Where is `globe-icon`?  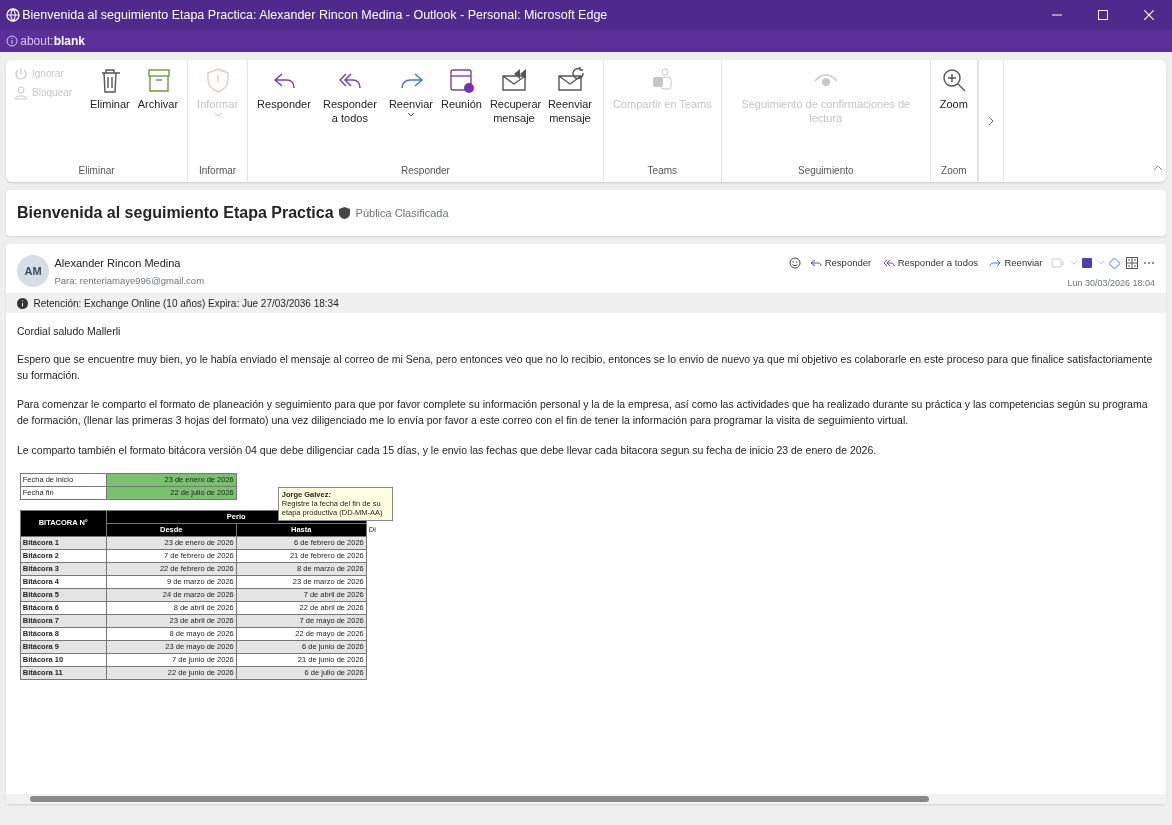 globe-icon is located at coordinates (12, 15).